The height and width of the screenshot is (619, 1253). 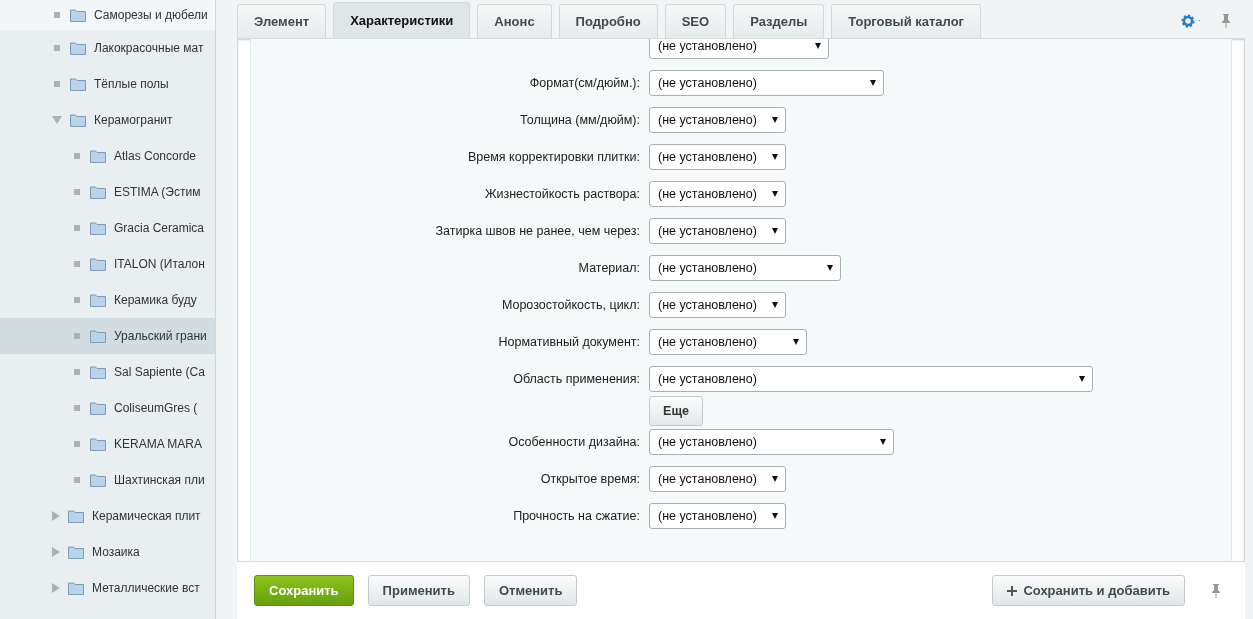 What do you see at coordinates (906, 21) in the screenshot?
I see `tab: Торговый каталог` at bounding box center [906, 21].